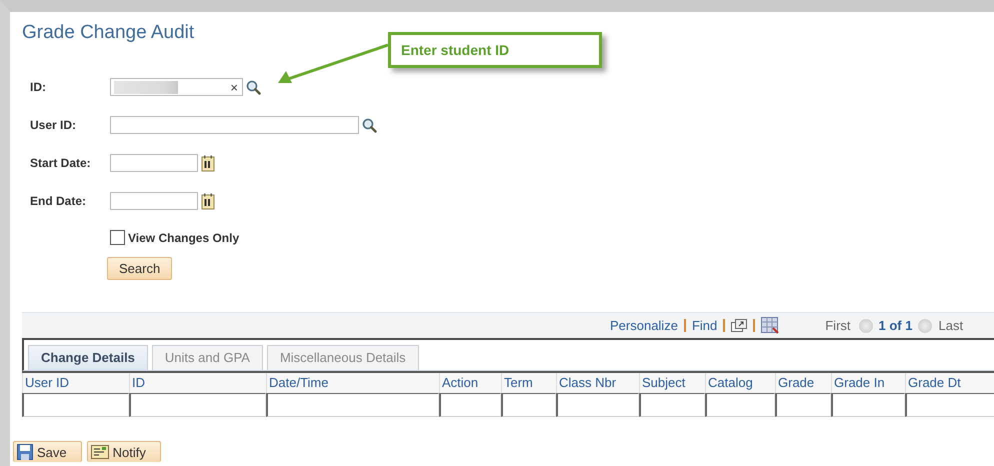  I want to click on field-label: ID:, so click(38, 87).